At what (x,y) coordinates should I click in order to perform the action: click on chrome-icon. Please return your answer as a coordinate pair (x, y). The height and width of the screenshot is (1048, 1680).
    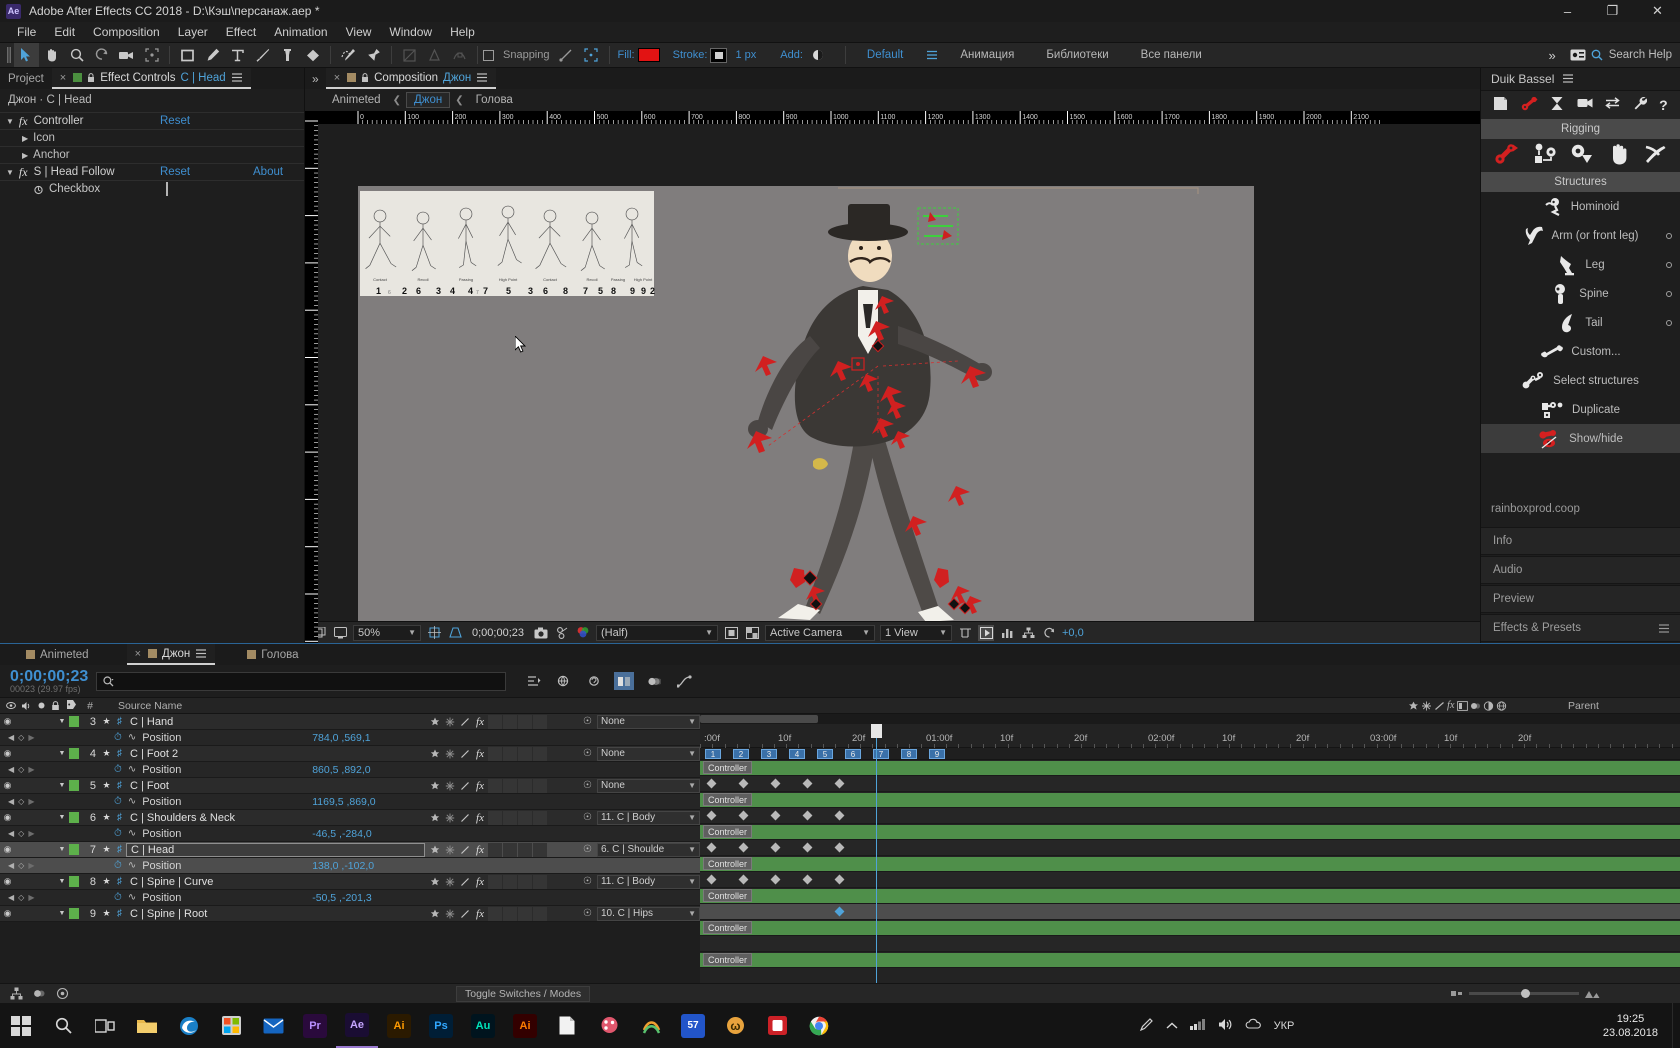
    Looking at the image, I should click on (819, 1025).